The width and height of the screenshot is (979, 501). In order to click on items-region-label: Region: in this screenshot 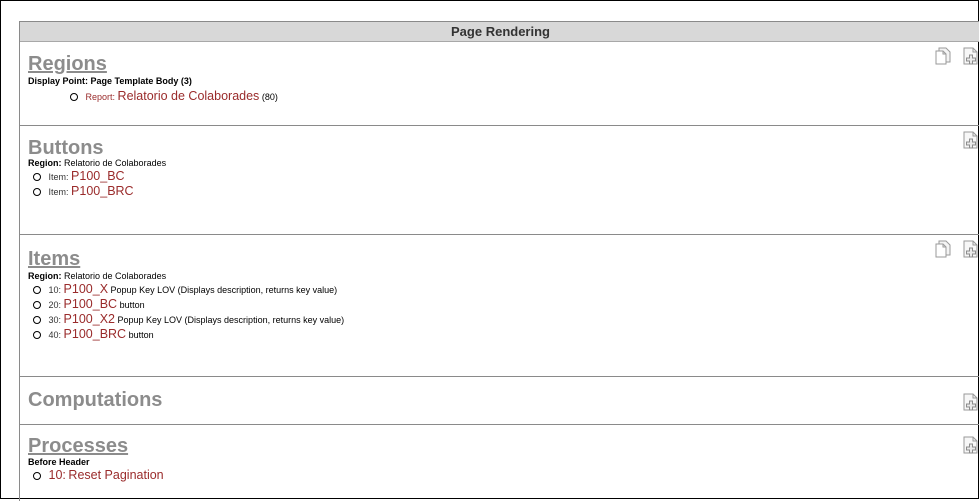, I will do `click(45, 276)`.